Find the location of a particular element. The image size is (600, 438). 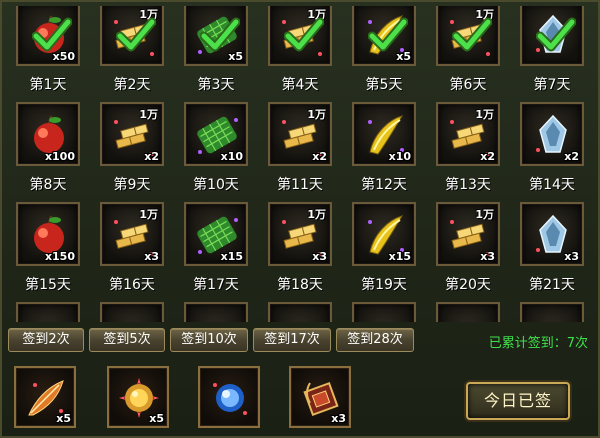

item-slot: x3 is located at coordinates (552, 234).